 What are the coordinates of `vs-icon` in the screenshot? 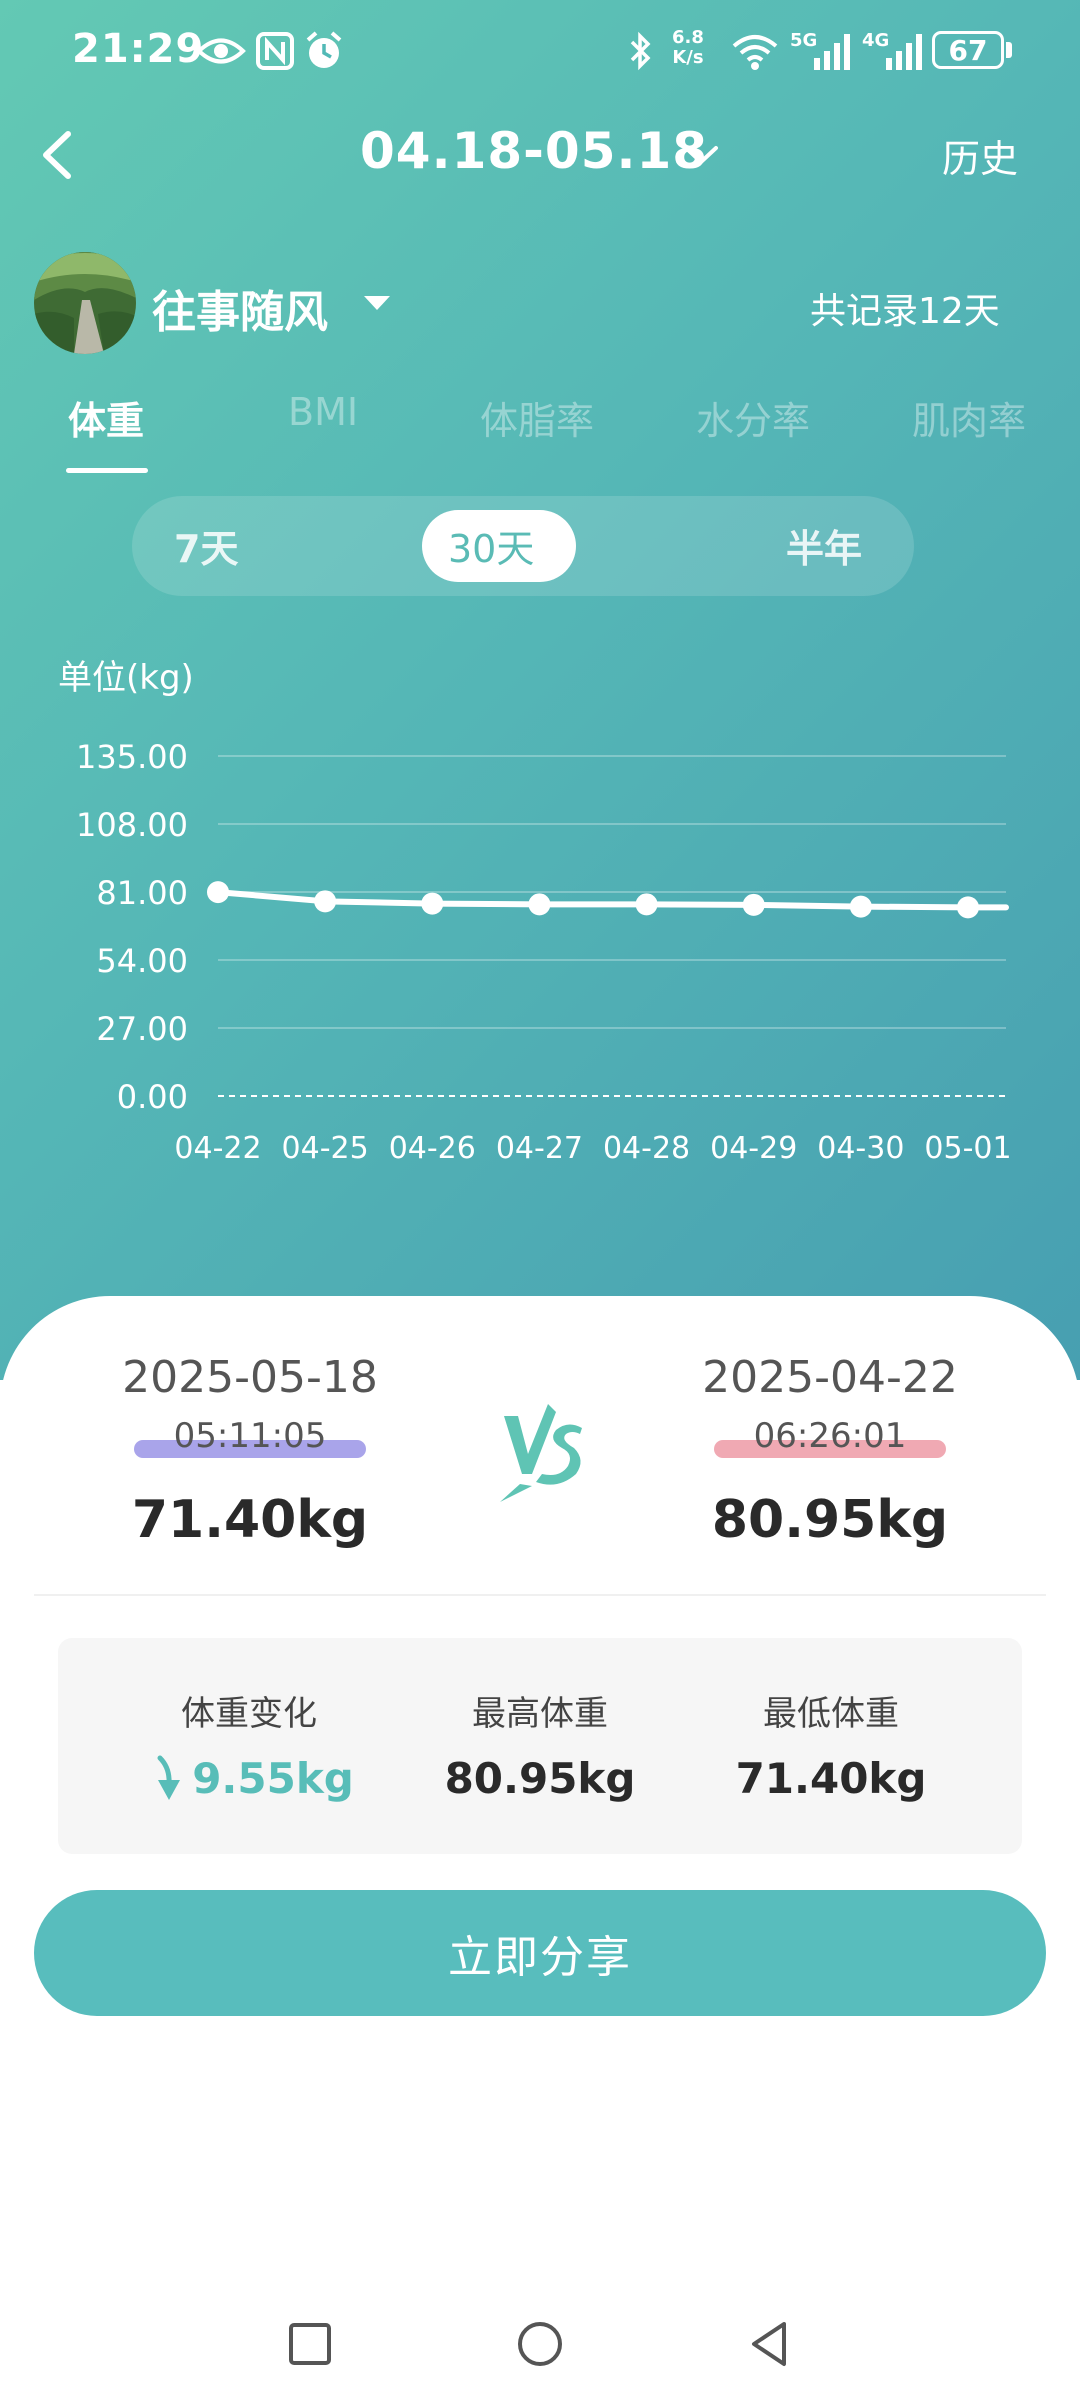 It's located at (541, 1453).